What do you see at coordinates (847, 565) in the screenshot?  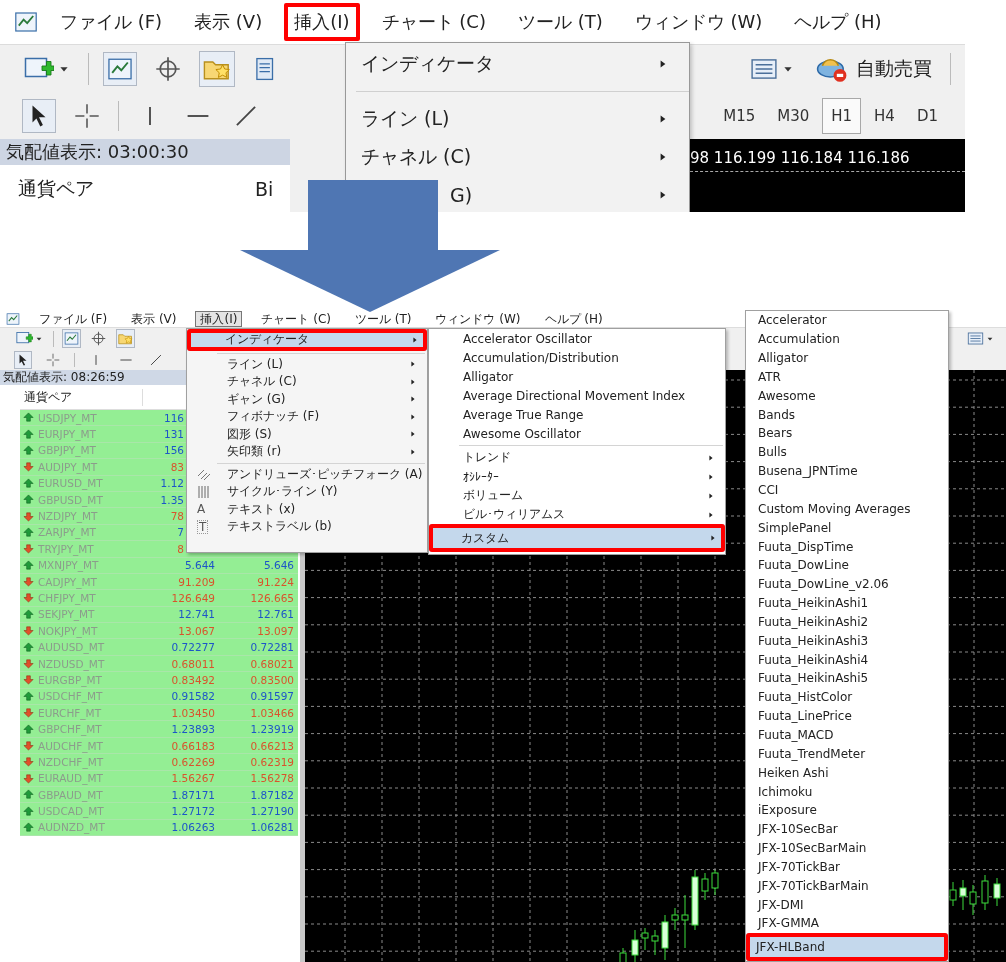 I see `menu-item: Fuuta_DowLine` at bounding box center [847, 565].